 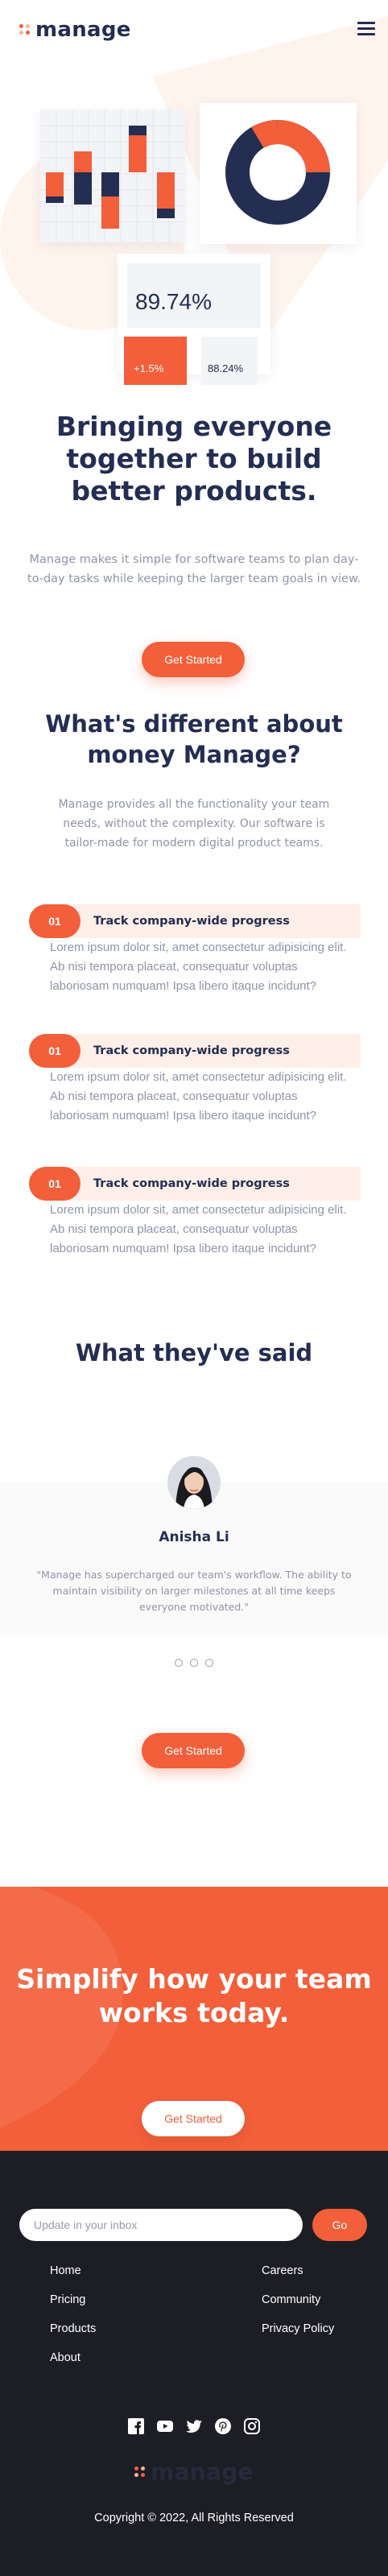 What do you see at coordinates (298, 2271) in the screenshot?
I see `footer-link-careers: Careers` at bounding box center [298, 2271].